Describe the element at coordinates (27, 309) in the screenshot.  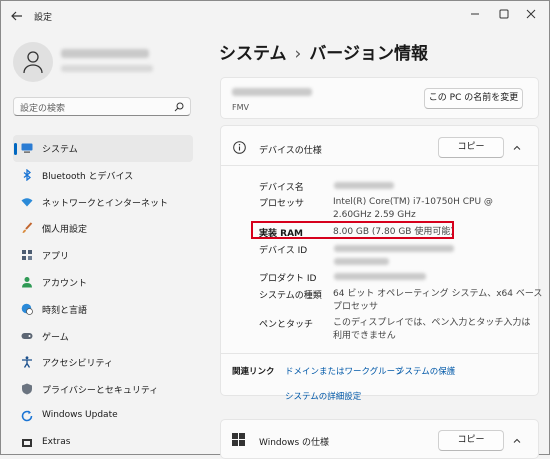
I see `globe-clock-icon` at that location.